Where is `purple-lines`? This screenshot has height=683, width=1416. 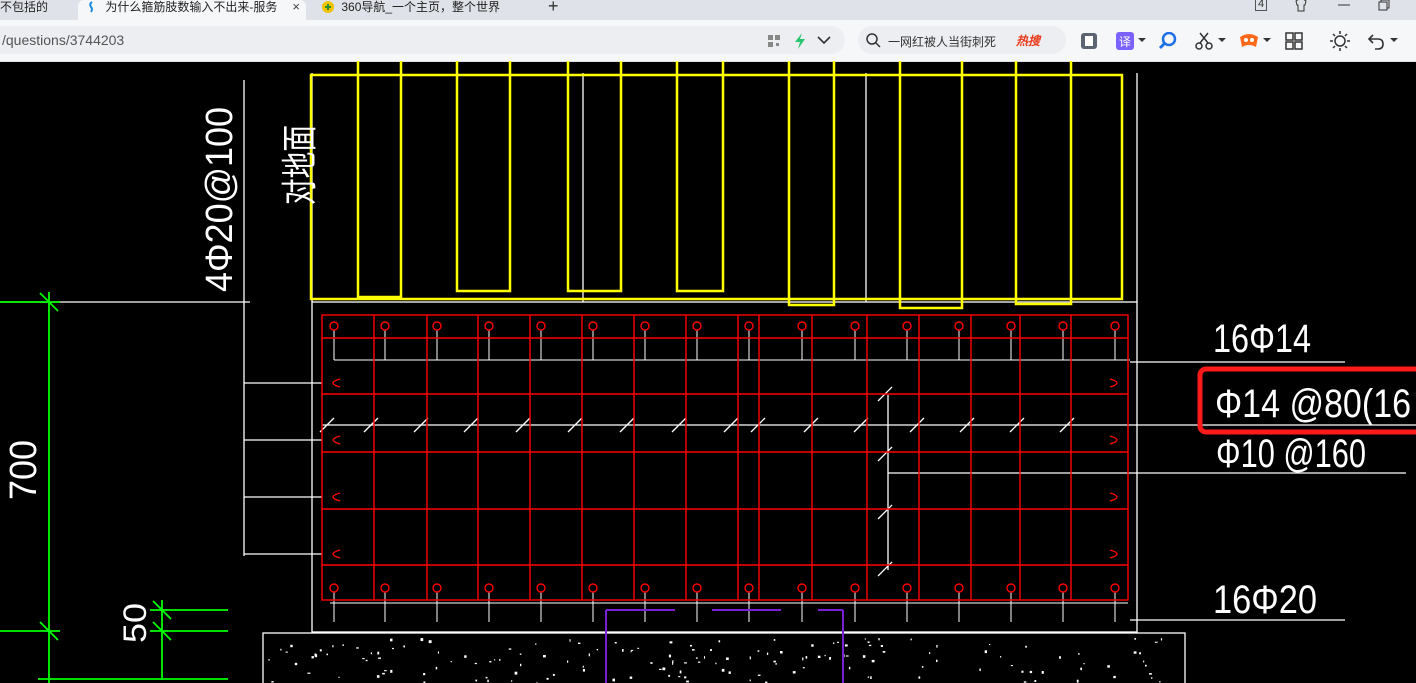 purple-lines is located at coordinates (724, 646).